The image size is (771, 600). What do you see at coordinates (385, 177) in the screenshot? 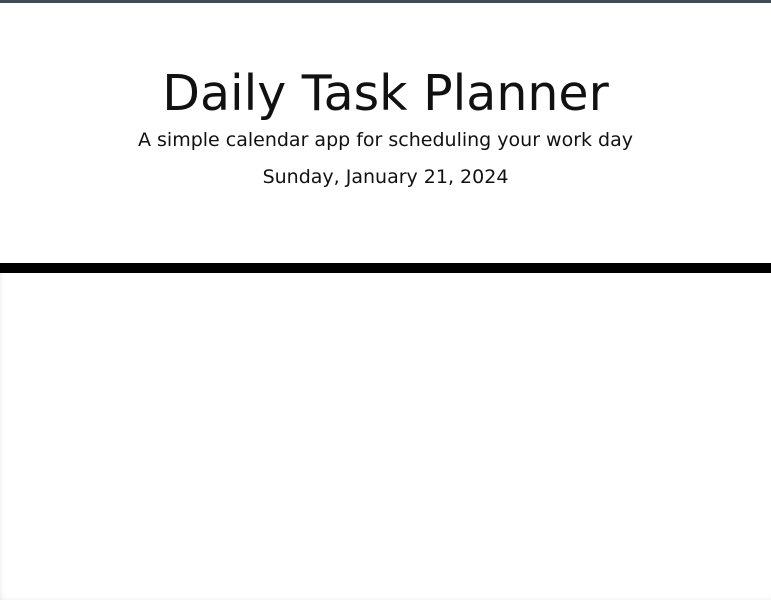
I see `current-date: Sunday, January 21, 2024` at bounding box center [385, 177].